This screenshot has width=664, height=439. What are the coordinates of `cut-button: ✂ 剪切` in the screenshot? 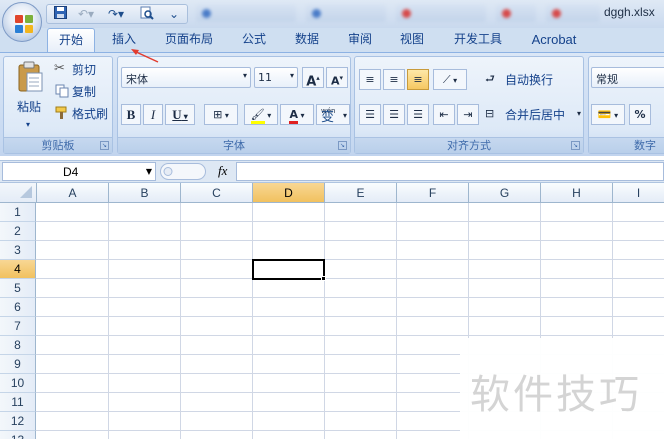 It's located at (81, 69).